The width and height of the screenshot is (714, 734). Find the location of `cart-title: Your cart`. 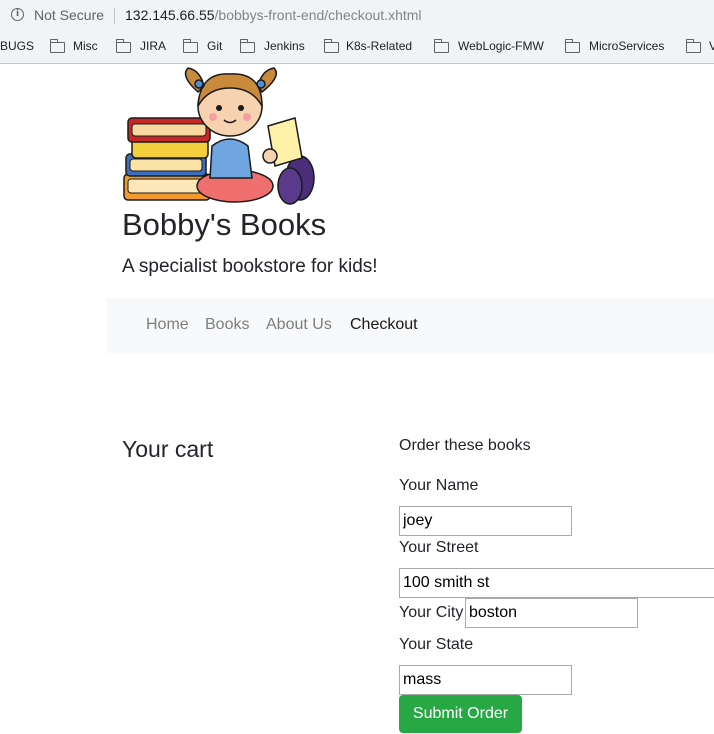

cart-title: Your cart is located at coordinates (168, 449).